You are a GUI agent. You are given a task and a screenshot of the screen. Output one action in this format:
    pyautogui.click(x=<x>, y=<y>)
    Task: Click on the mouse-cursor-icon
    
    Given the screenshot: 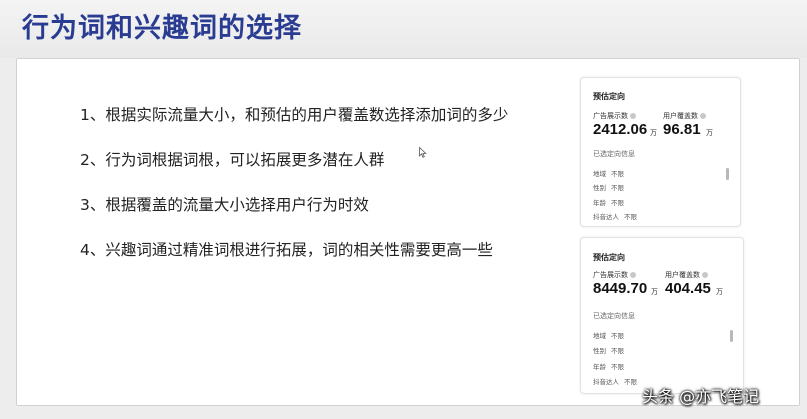 What is the action you would take?
    pyautogui.click(x=423, y=152)
    